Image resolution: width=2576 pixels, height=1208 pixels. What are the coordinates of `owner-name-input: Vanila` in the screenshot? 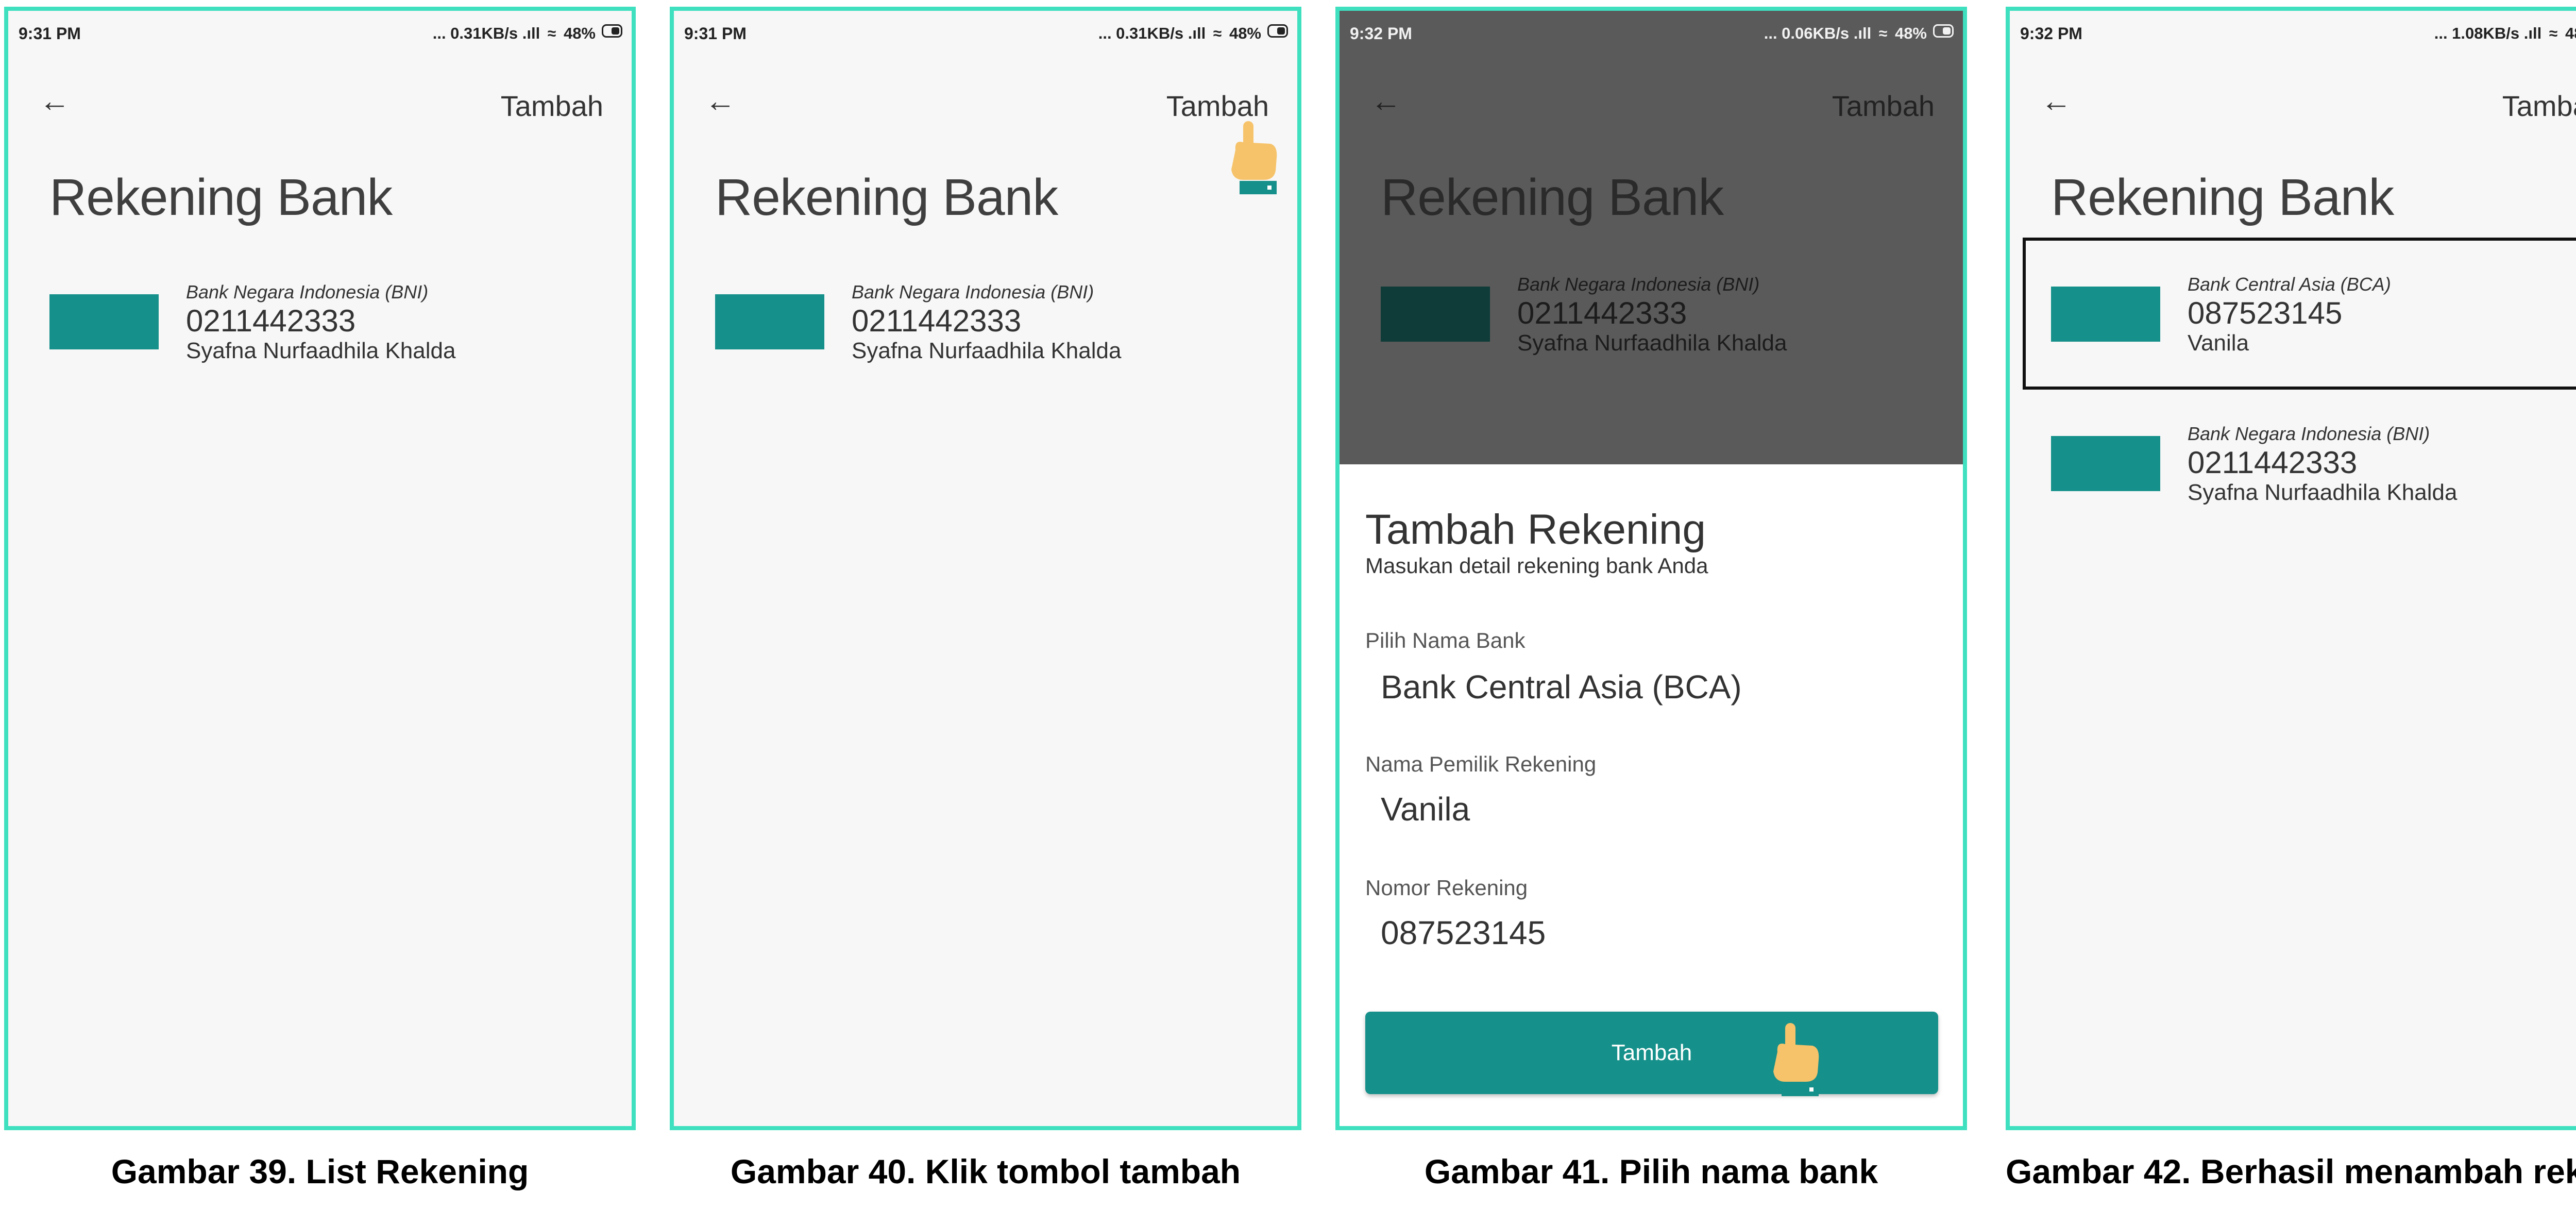 It's located at (1425, 809).